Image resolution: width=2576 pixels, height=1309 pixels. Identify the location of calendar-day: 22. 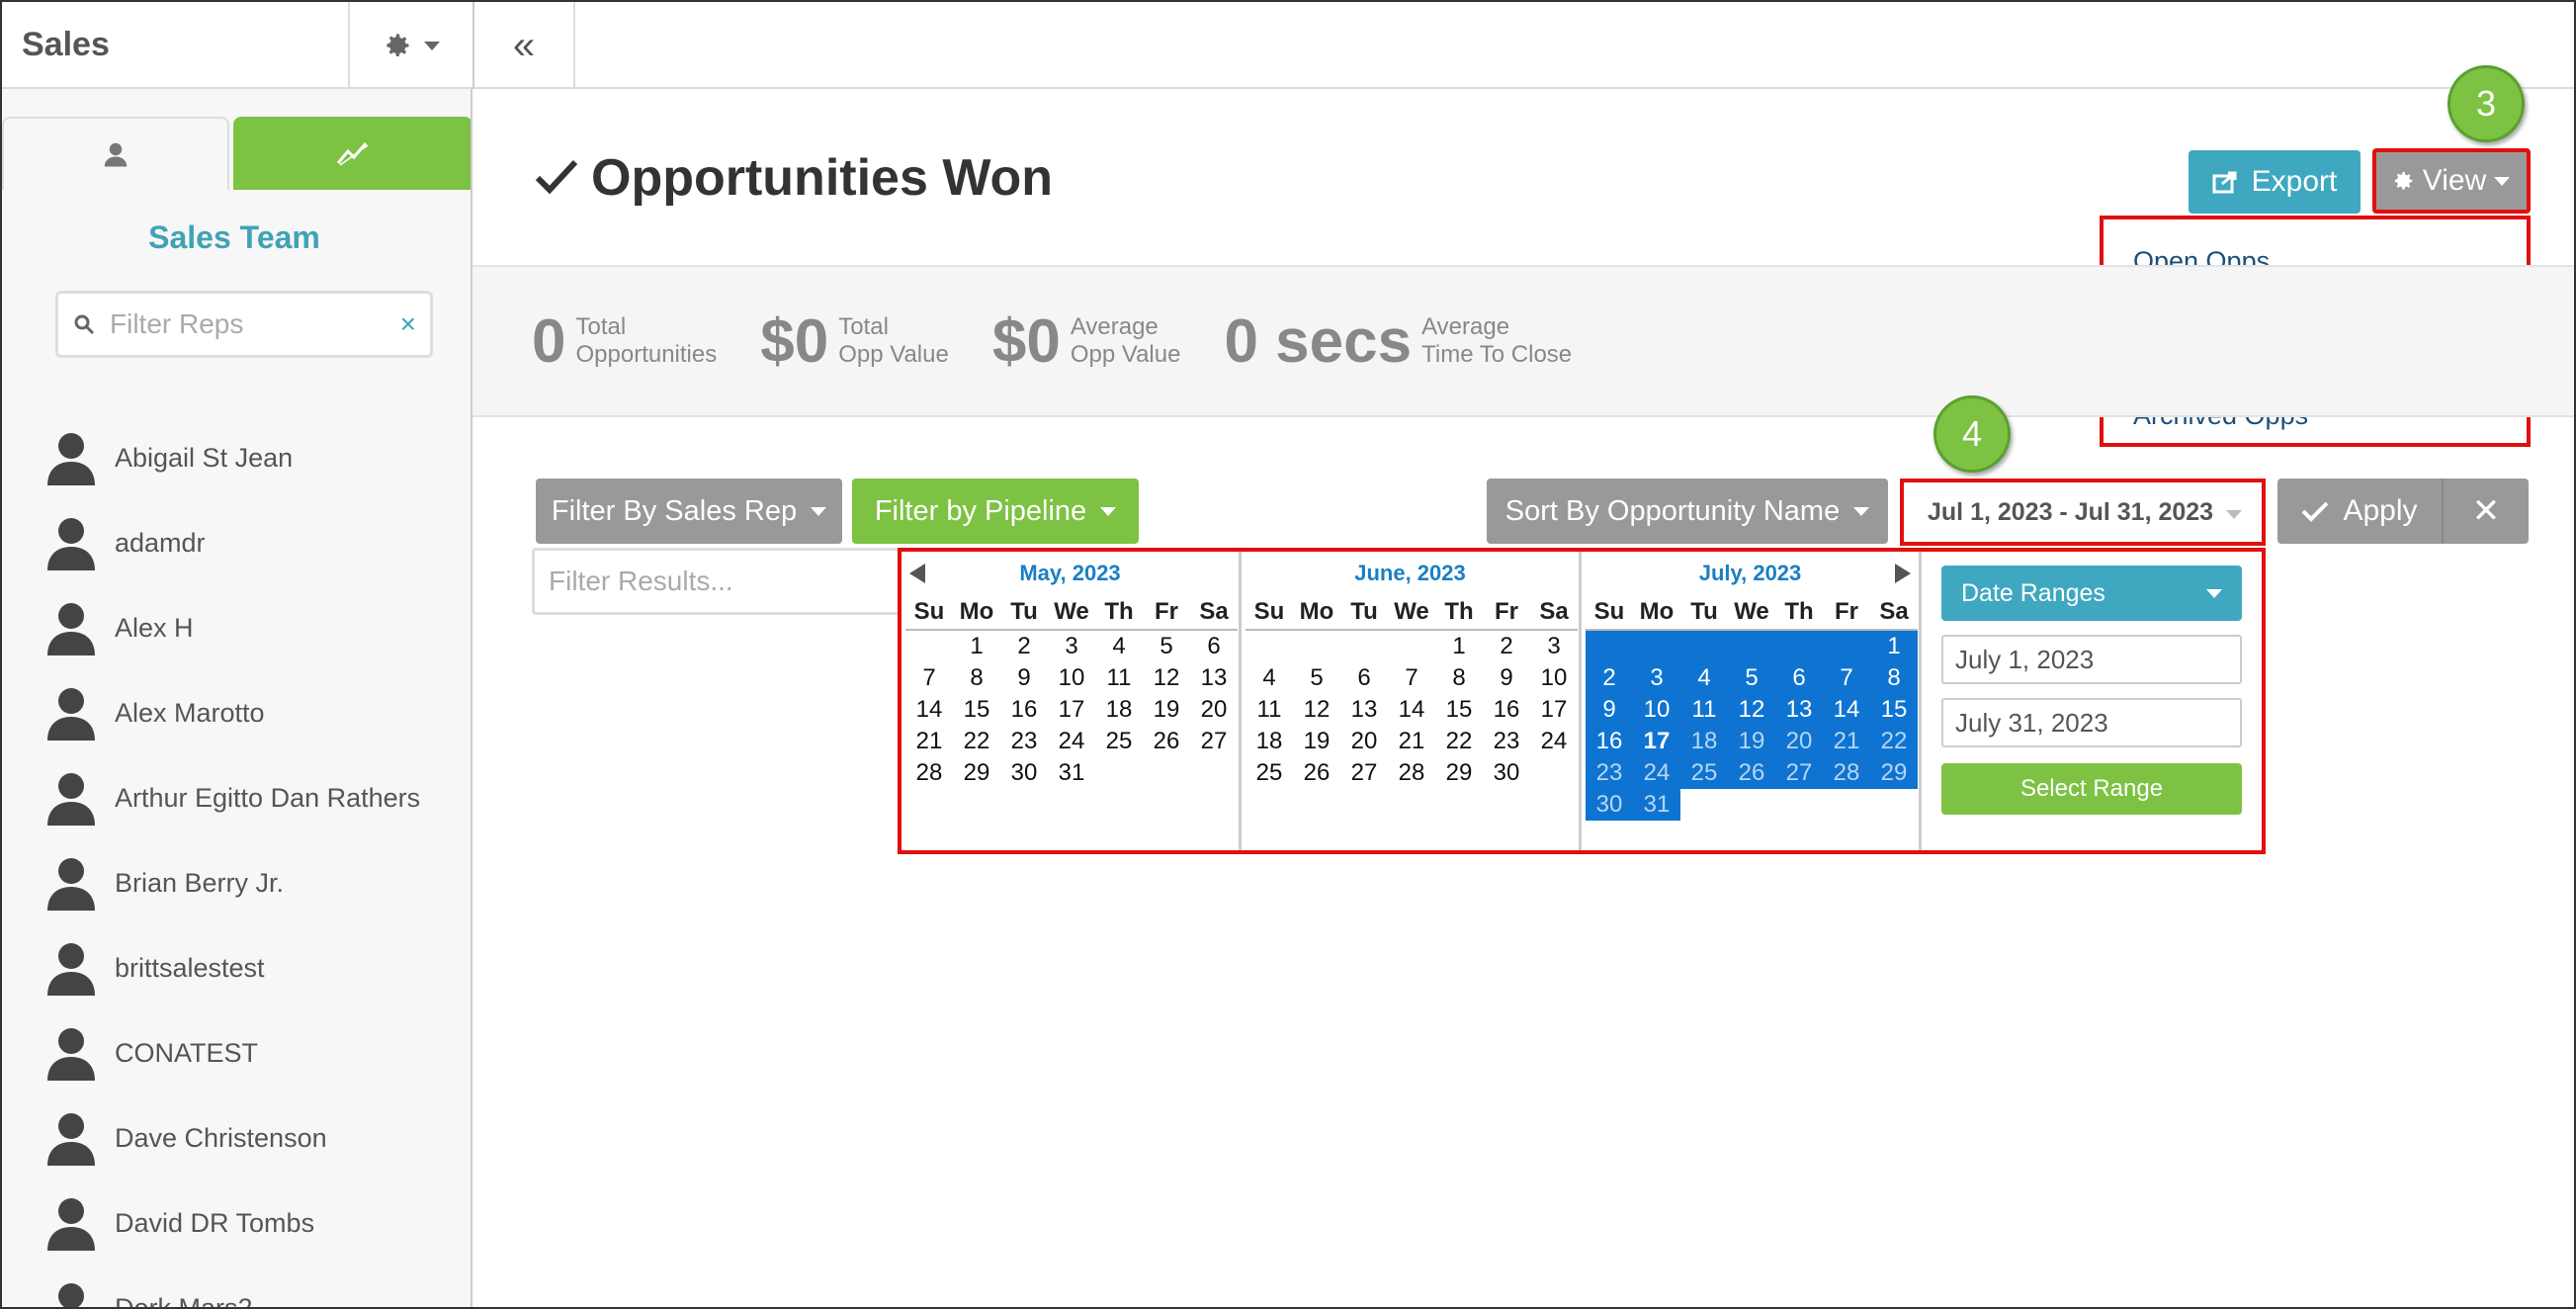
(976, 741).